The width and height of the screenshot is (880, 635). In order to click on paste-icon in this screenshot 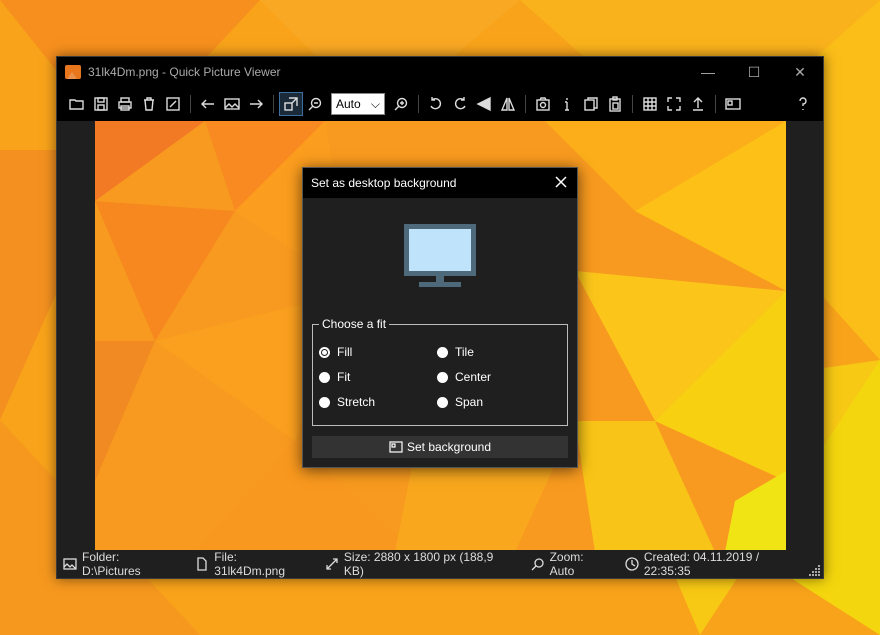, I will do `click(615, 104)`.